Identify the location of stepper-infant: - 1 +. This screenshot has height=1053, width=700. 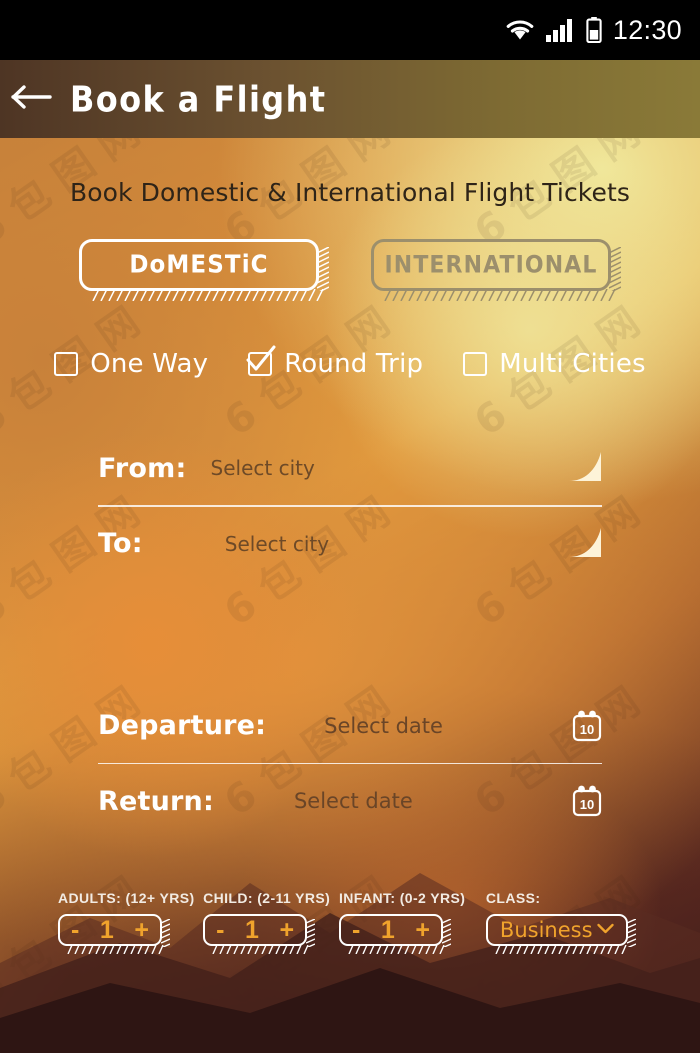
(394, 934).